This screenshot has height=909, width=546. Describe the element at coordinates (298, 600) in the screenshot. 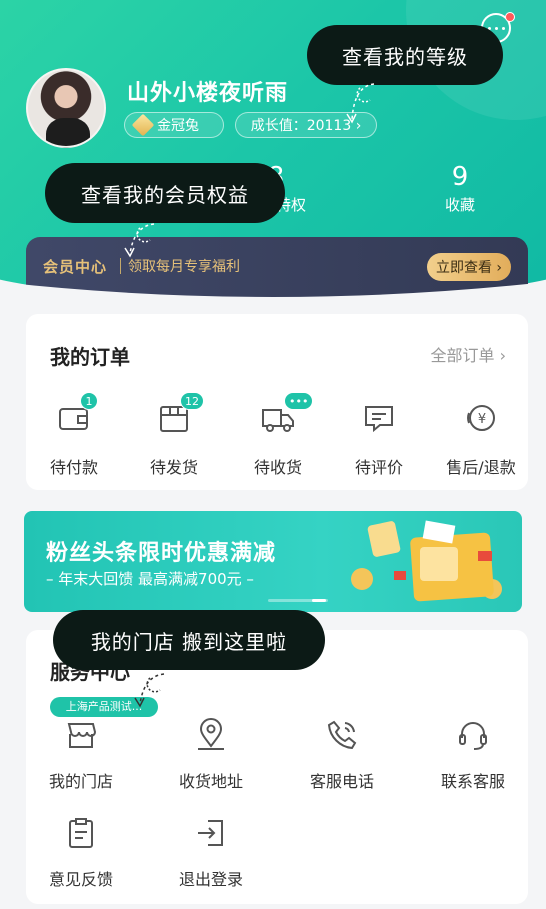

I see `carousel-indicator` at that location.